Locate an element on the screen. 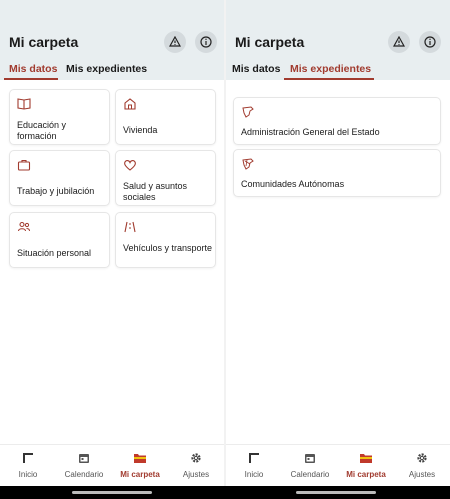 The width and height of the screenshot is (450, 499). card-label: Trabajo y jubilación is located at coordinates (56, 191).